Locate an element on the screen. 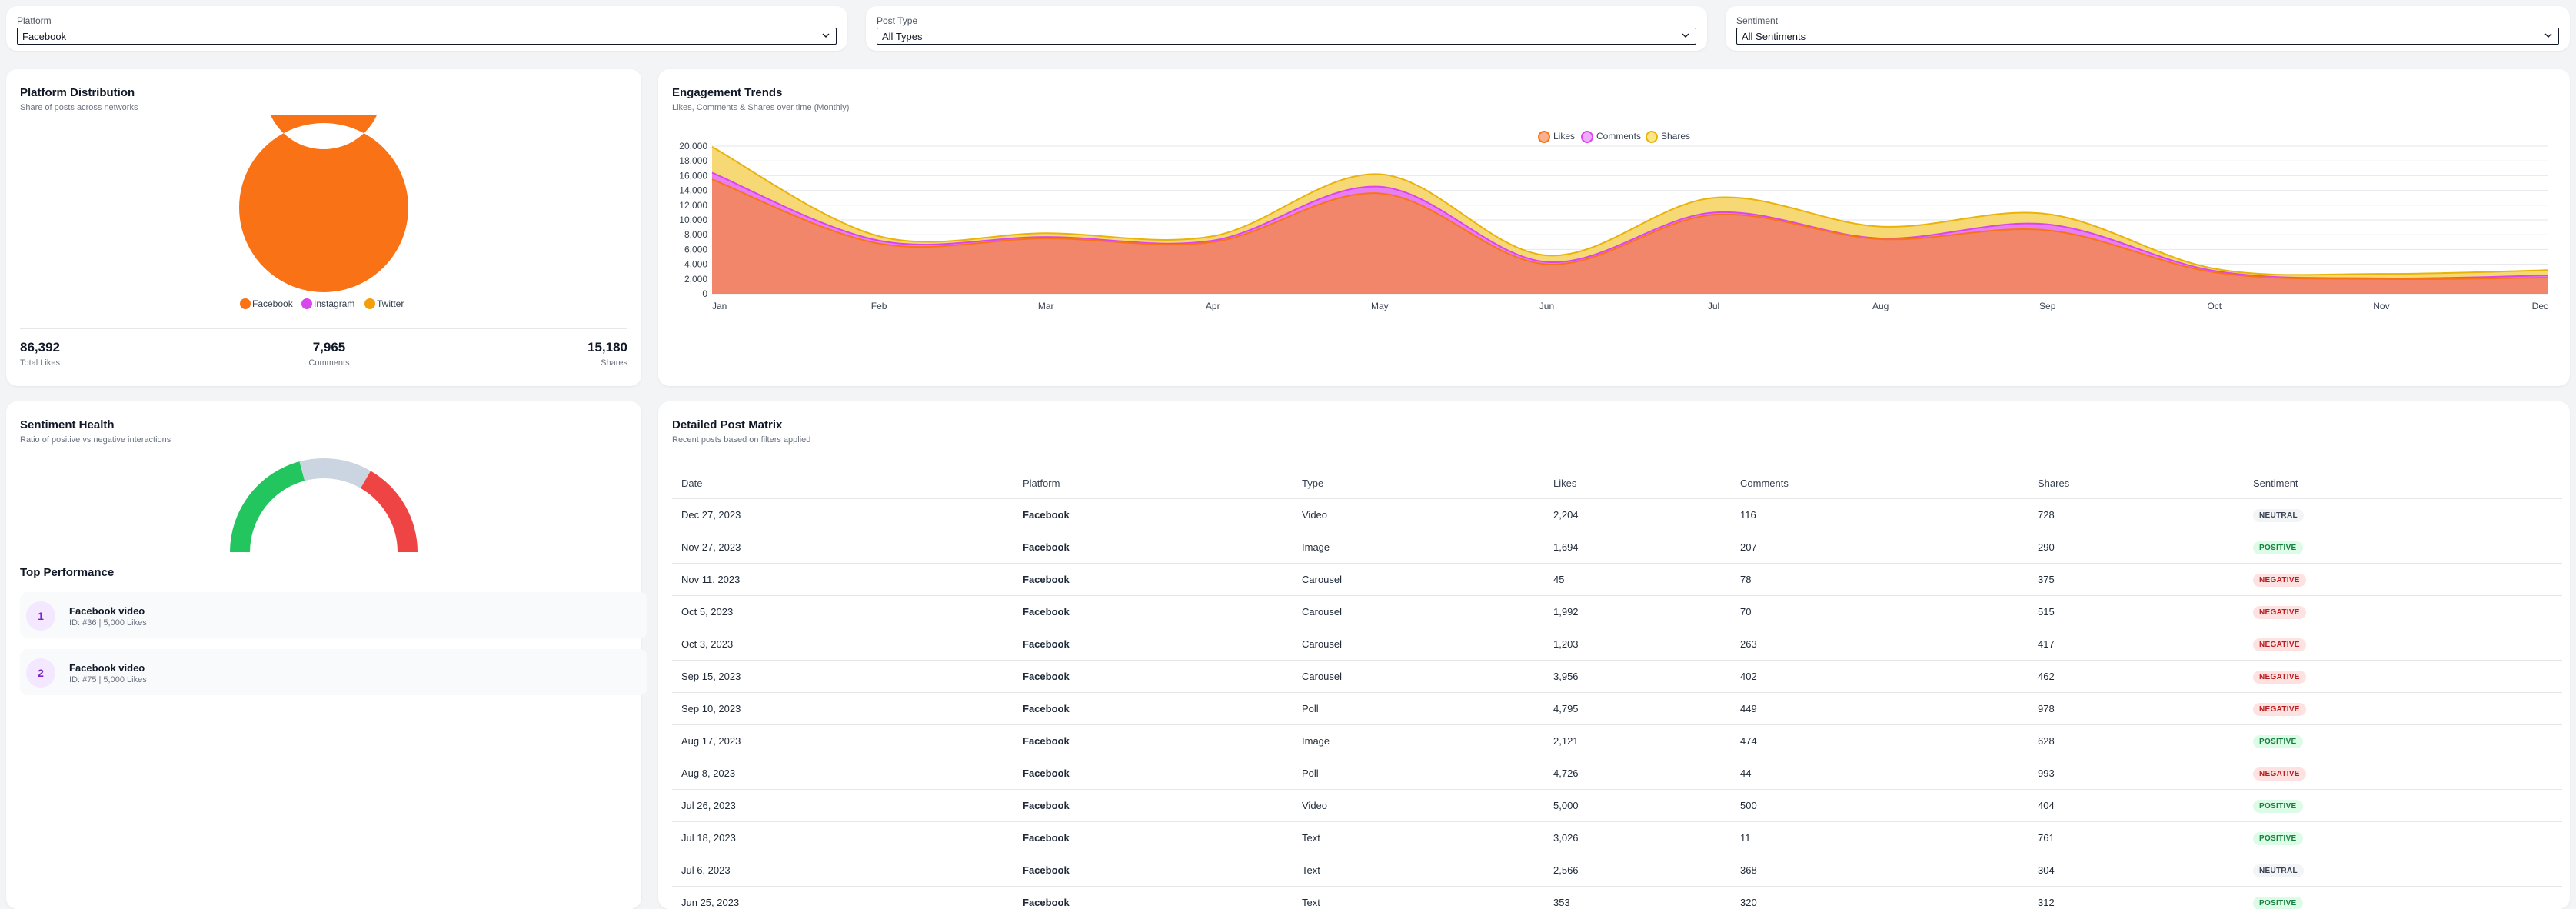  x-tick-label: Jun is located at coordinates (1546, 306).